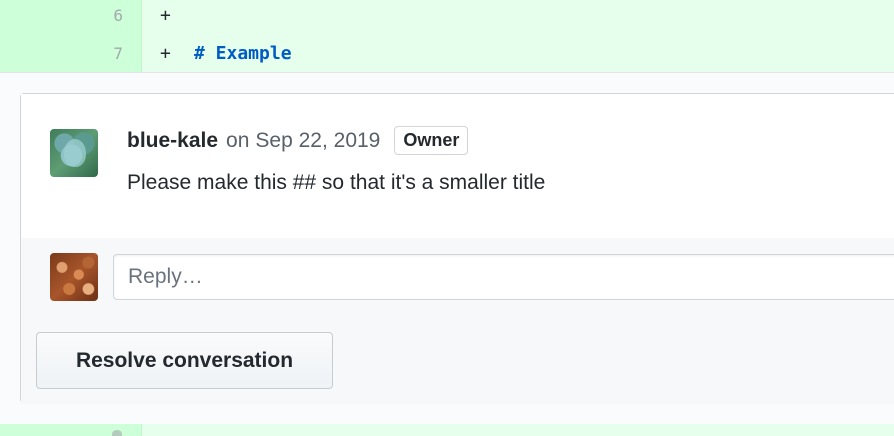  Describe the element at coordinates (74, 153) in the screenshot. I see `author-avatar` at that location.